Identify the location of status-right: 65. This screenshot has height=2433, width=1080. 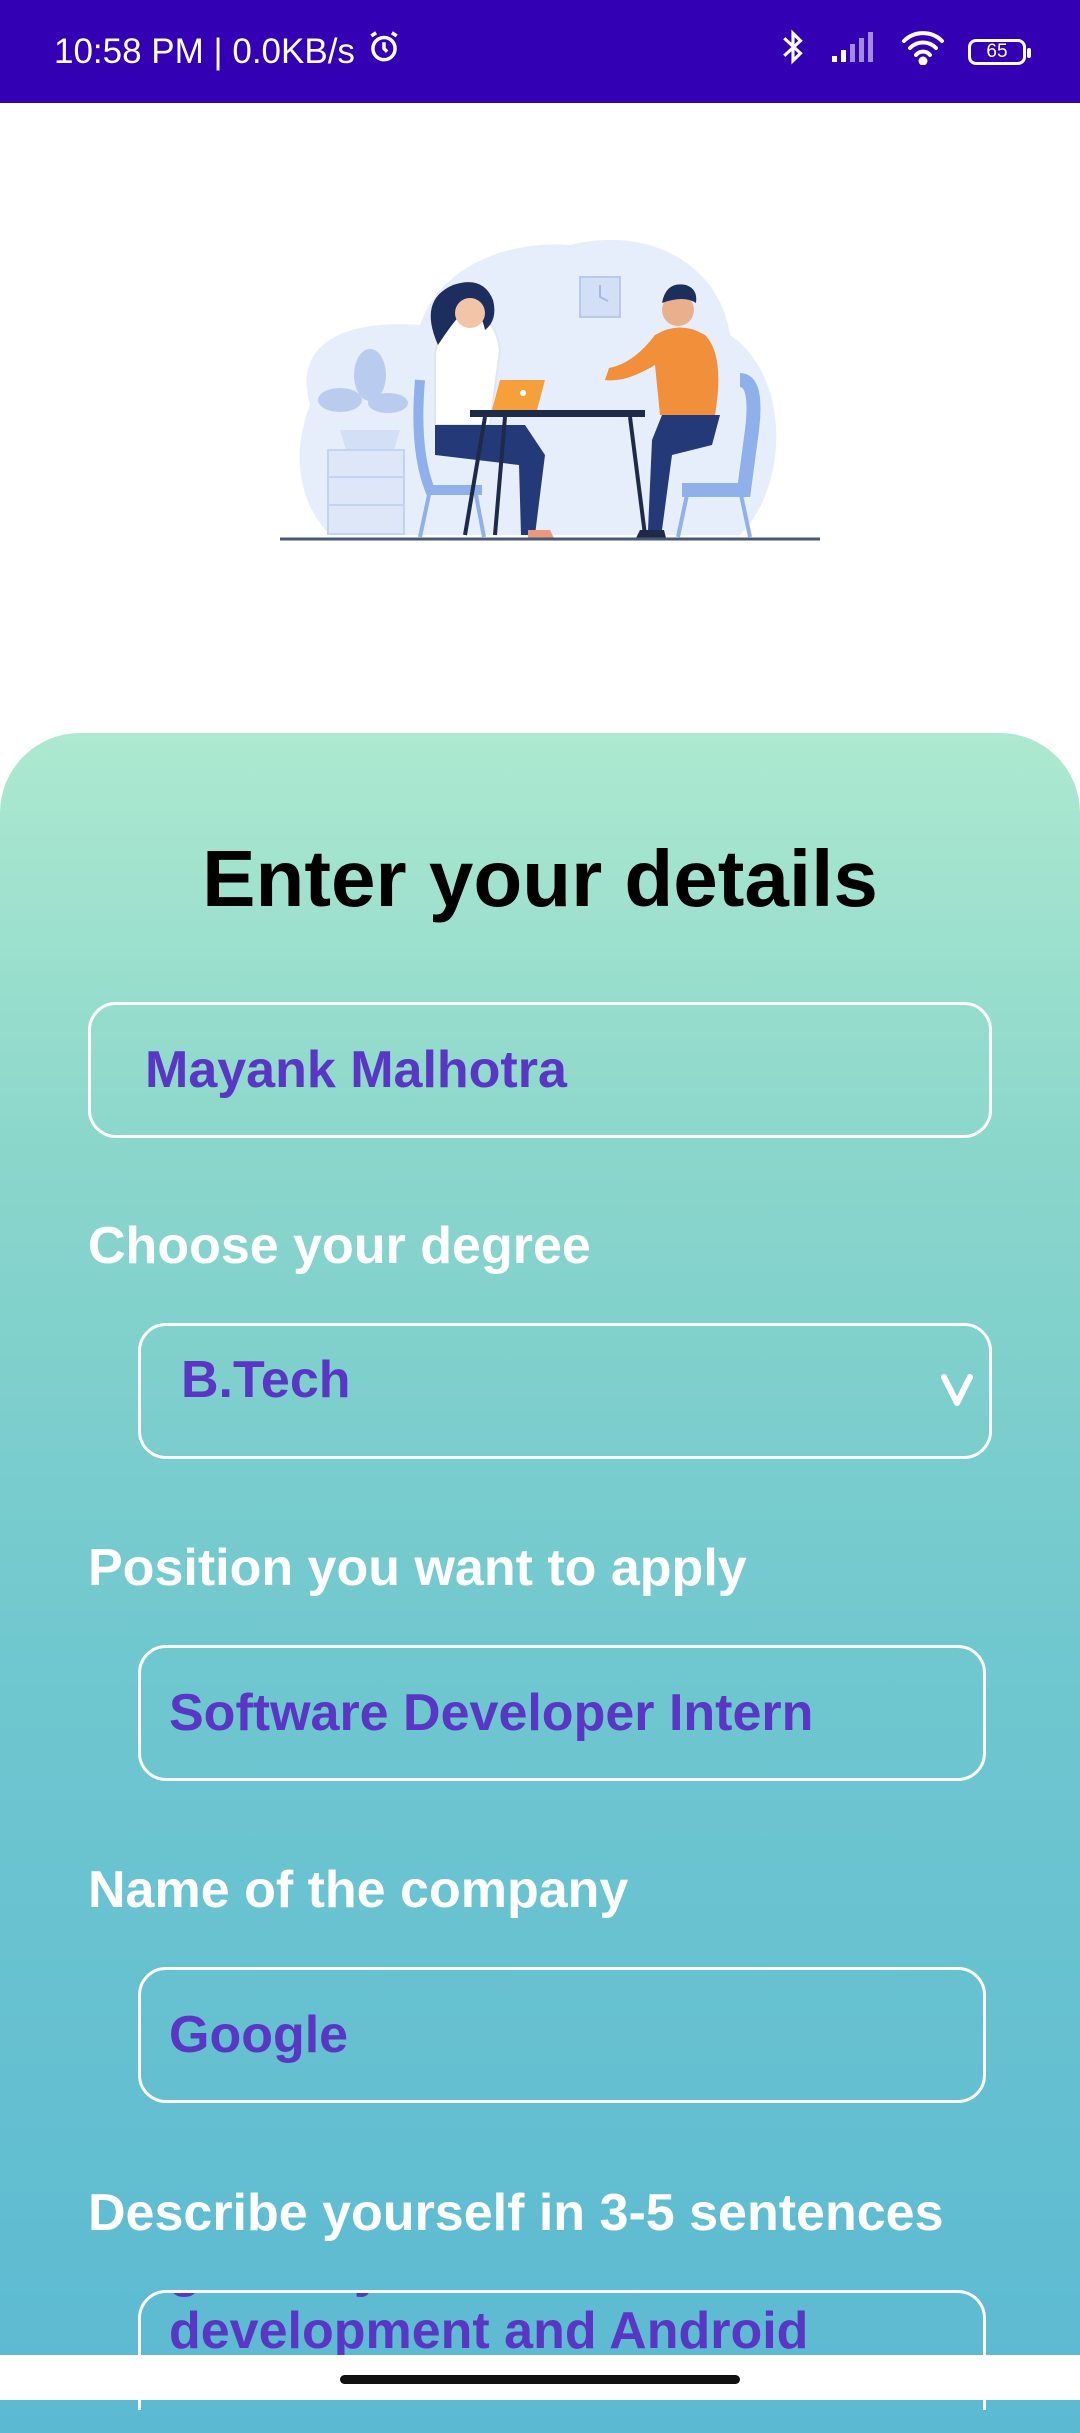
(904, 51).